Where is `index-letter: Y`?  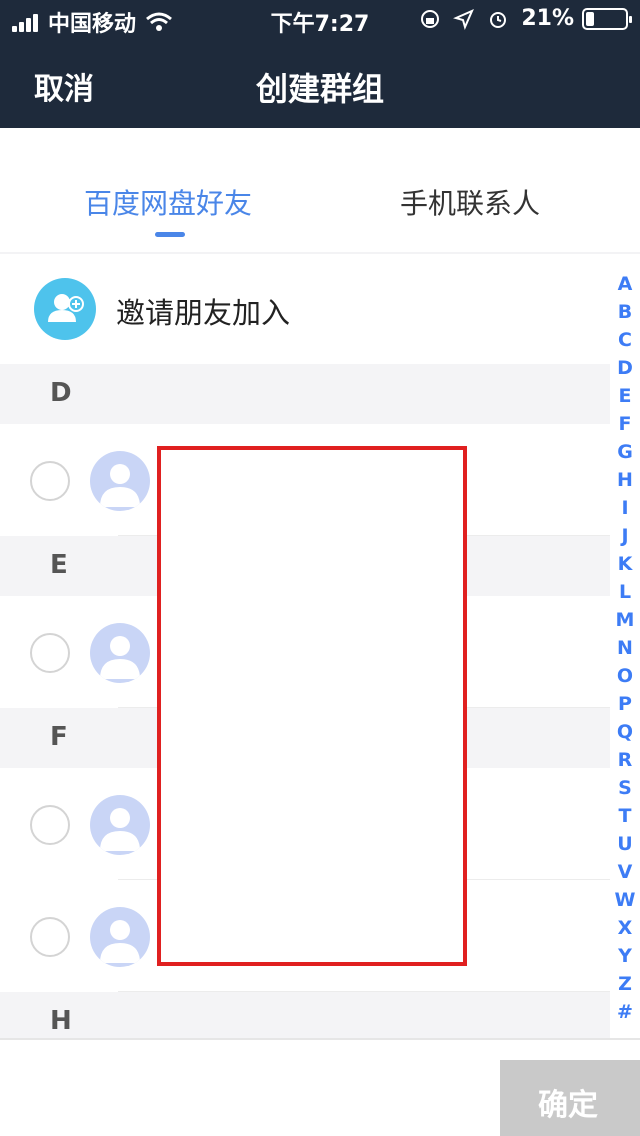
index-letter: Y is located at coordinates (625, 956).